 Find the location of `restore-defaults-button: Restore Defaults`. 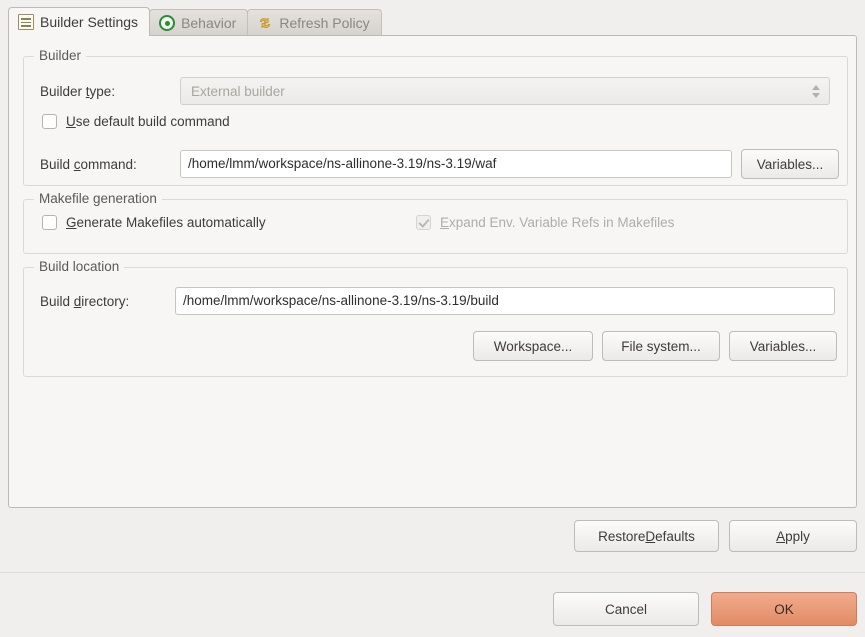

restore-defaults-button: Restore Defaults is located at coordinates (646, 536).